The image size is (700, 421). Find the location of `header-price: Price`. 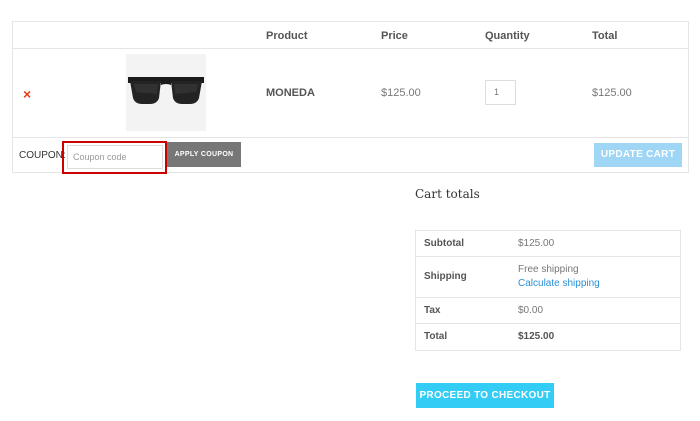

header-price: Price is located at coordinates (394, 36).